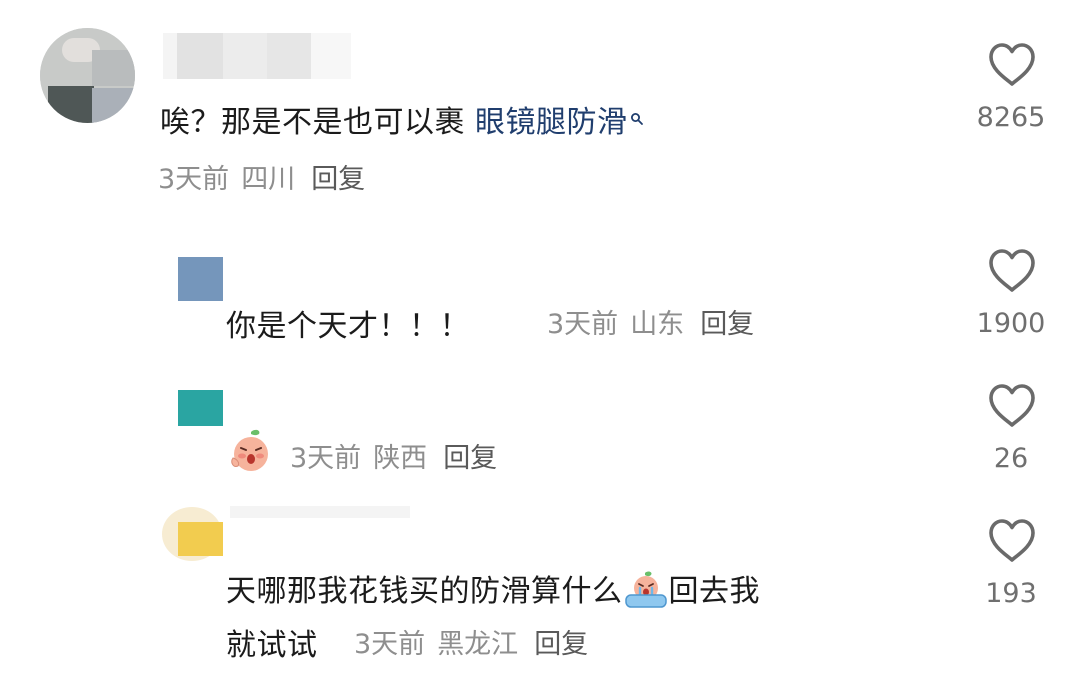 Image resolution: width=1080 pixels, height=675 pixels. What do you see at coordinates (320, 512) in the screenshot?
I see `reply-name-redacted` at bounding box center [320, 512].